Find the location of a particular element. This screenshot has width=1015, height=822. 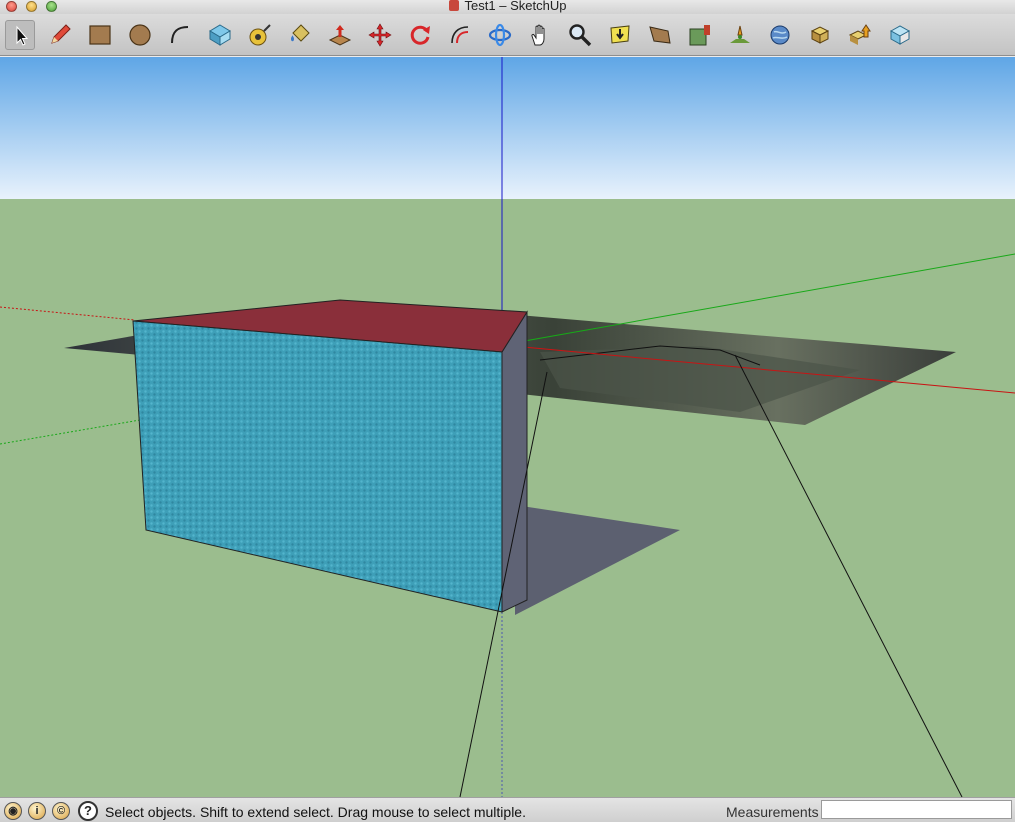

window-title-area: Test1 – SketchUp is located at coordinates (507, 6).